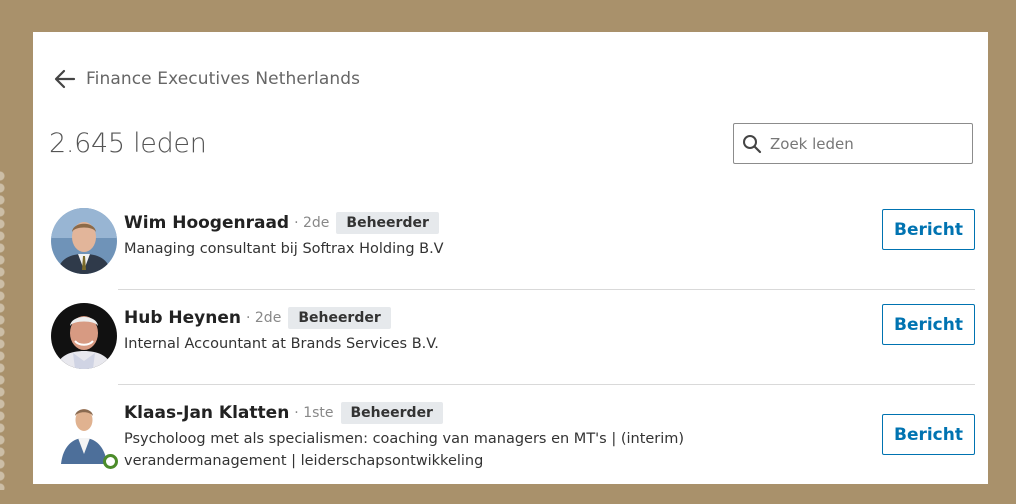 Image resolution: width=1016 pixels, height=504 pixels. Describe the element at coordinates (65, 79) in the screenshot. I see `arrow-left-icon` at that location.